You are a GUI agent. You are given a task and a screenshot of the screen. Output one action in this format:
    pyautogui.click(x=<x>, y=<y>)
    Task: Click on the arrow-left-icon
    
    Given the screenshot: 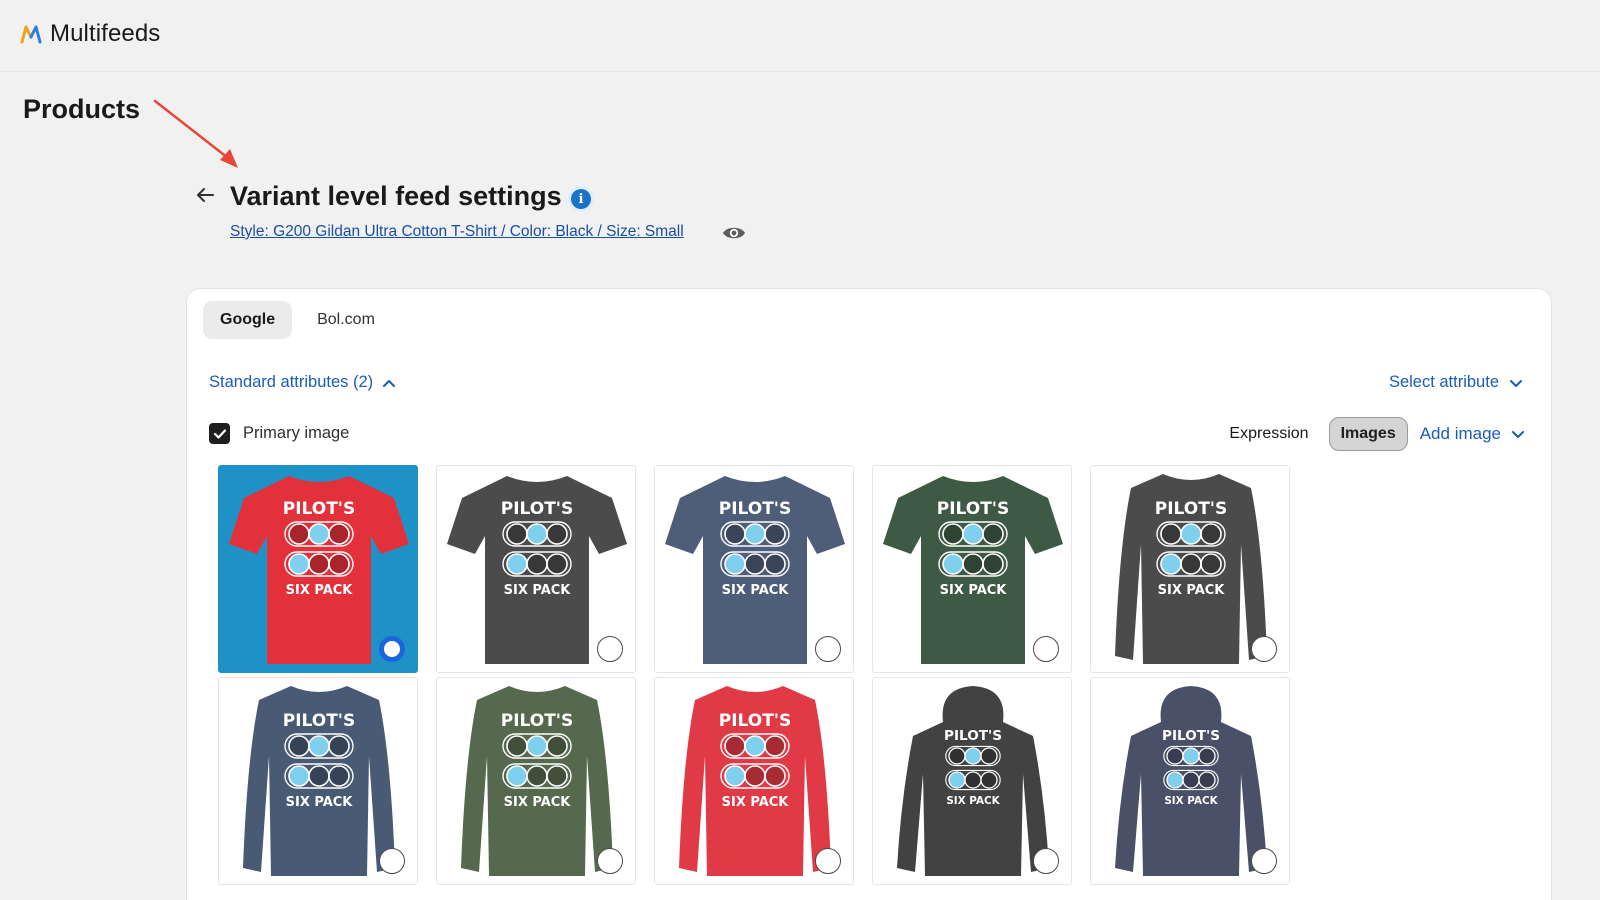 What is the action you would take?
    pyautogui.click(x=205, y=195)
    